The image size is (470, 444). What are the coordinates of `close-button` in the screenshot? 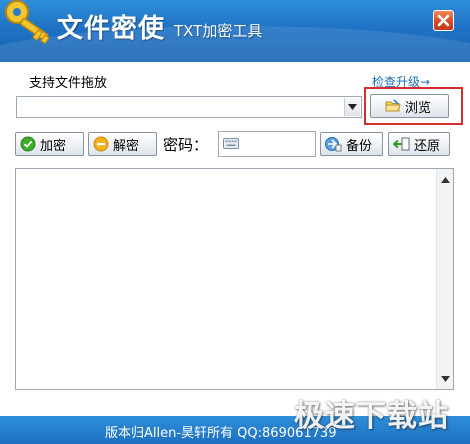 It's located at (443, 20).